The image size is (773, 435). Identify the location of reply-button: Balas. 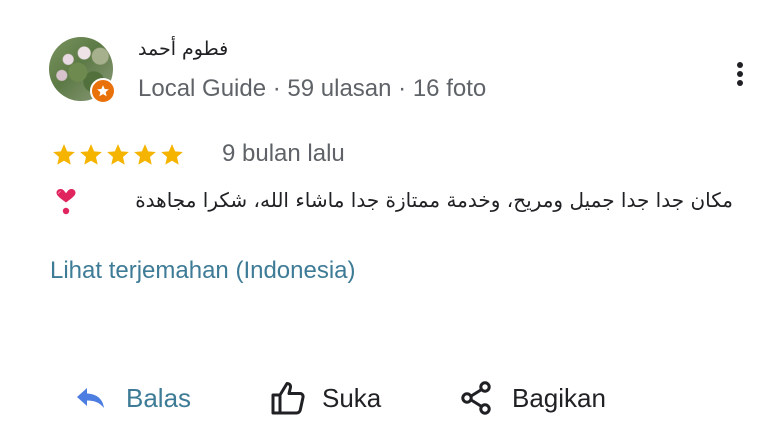
(133, 398).